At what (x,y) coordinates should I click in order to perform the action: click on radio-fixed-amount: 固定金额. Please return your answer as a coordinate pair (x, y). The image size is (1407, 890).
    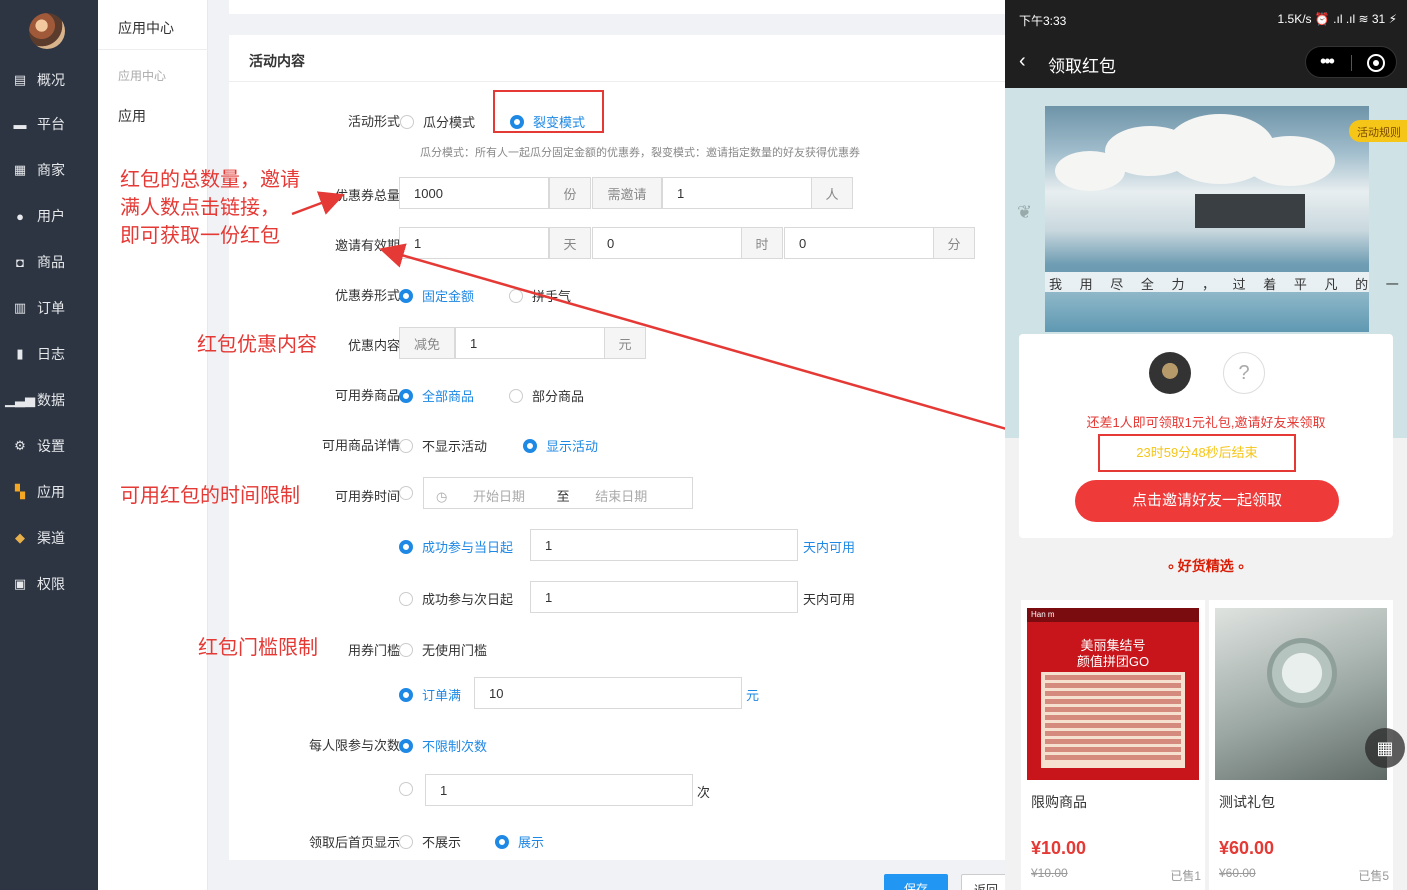
    Looking at the image, I should click on (436, 295).